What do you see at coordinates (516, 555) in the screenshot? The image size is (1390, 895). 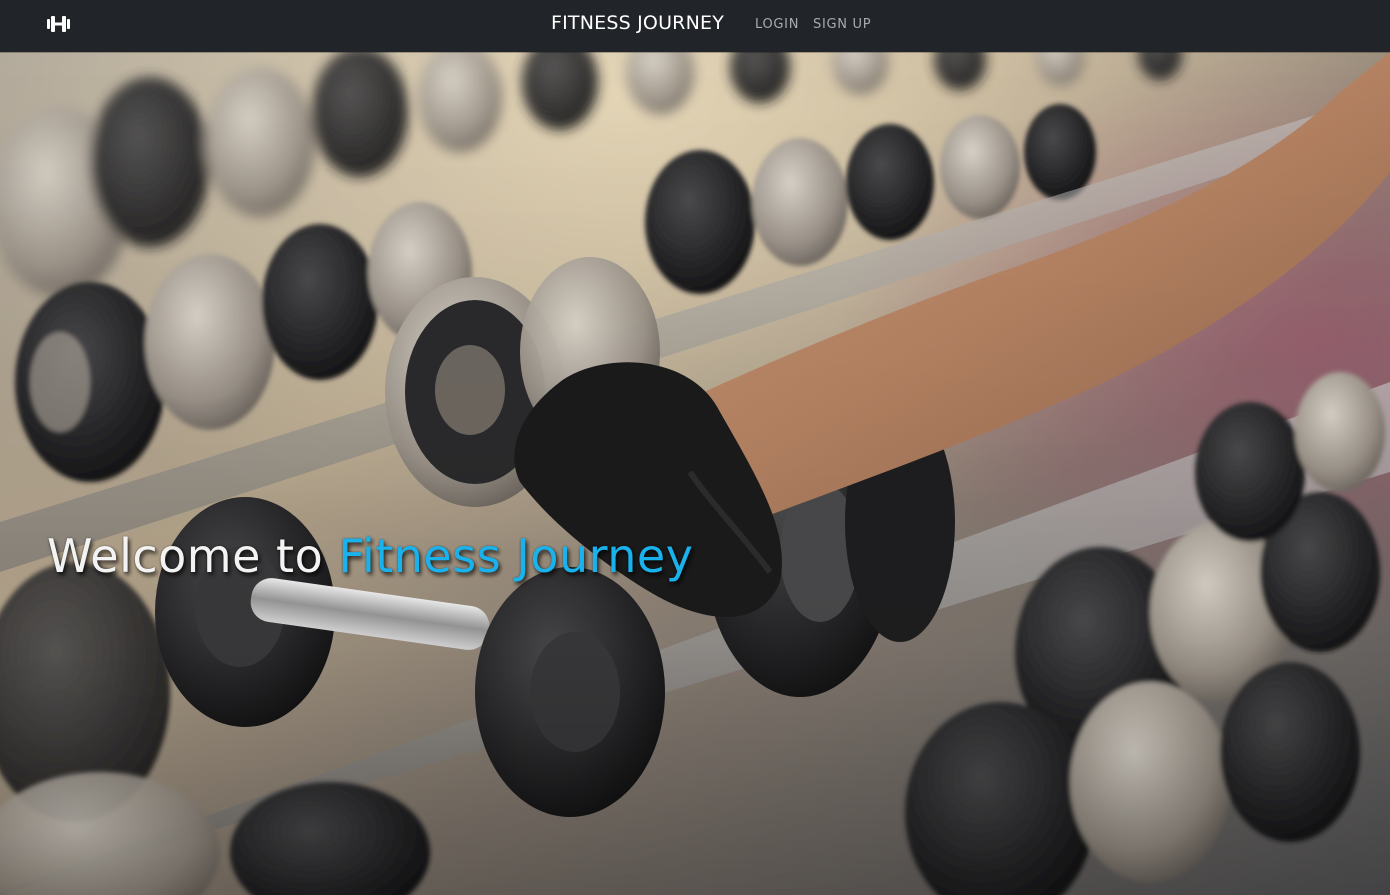 I see `headline-accent: Fitness Journey` at bounding box center [516, 555].